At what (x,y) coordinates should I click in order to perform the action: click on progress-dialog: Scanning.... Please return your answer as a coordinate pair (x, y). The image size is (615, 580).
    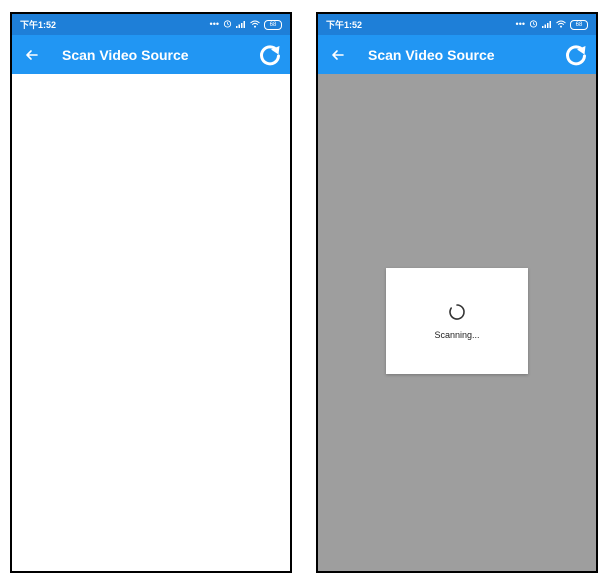
    Looking at the image, I should click on (457, 321).